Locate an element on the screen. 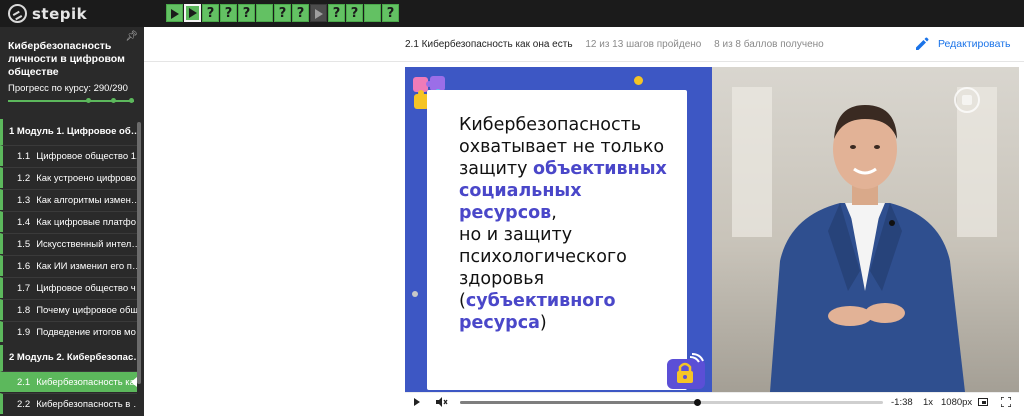 This screenshot has width=1024, height=416. slide-line: психологического is located at coordinates (543, 257).